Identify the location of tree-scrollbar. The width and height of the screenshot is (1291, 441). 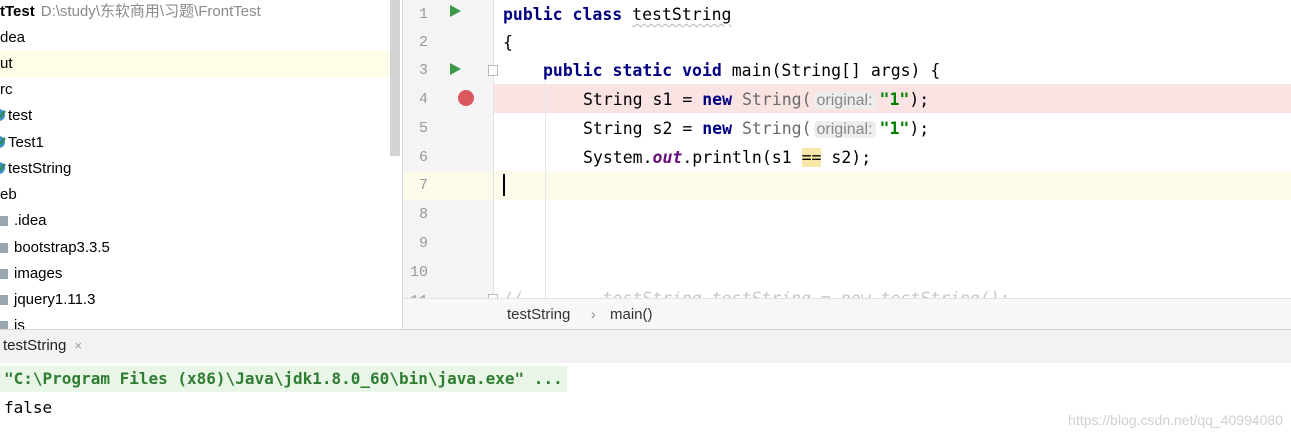
(395, 78).